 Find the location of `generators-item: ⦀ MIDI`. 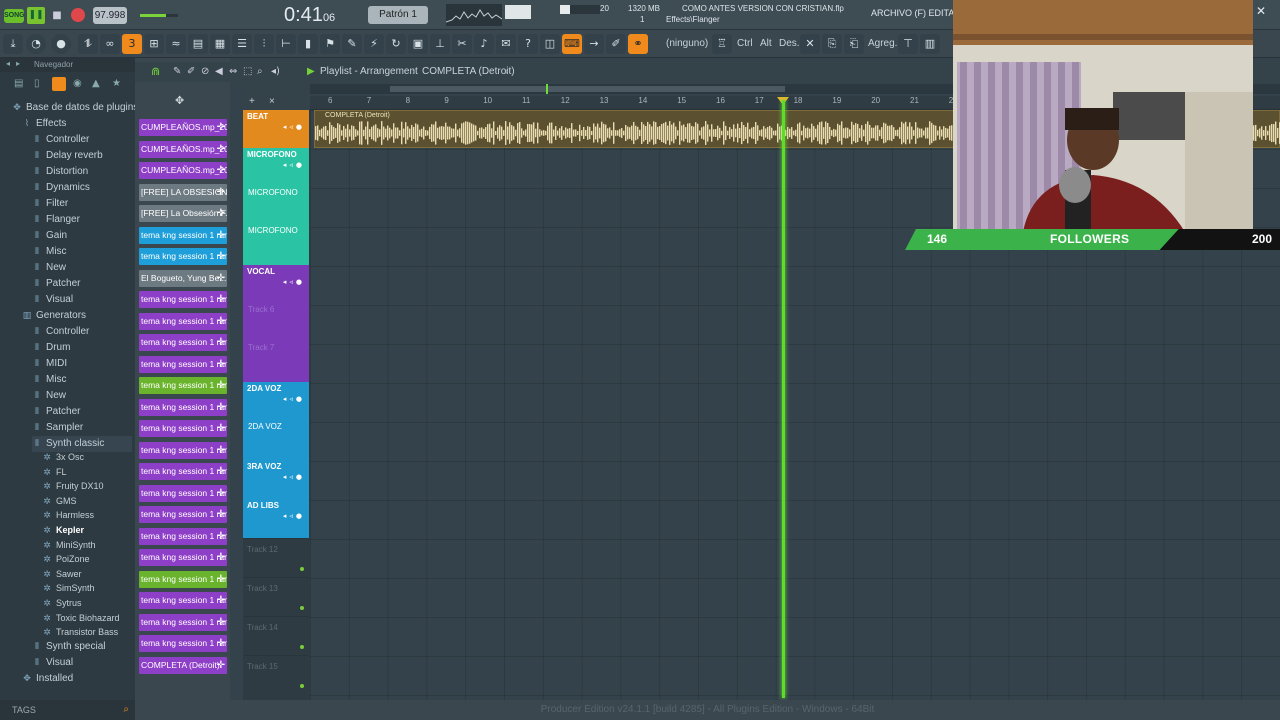

generators-item: ⦀ MIDI is located at coordinates (49, 364).